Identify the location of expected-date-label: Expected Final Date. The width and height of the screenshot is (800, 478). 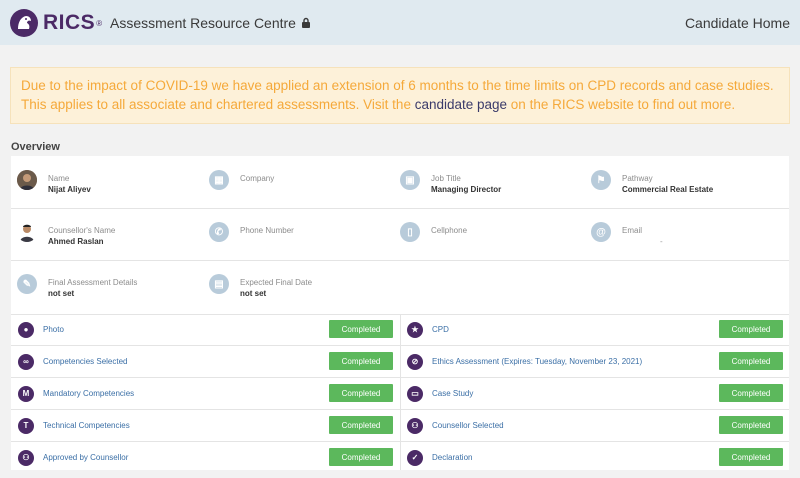
(276, 282).